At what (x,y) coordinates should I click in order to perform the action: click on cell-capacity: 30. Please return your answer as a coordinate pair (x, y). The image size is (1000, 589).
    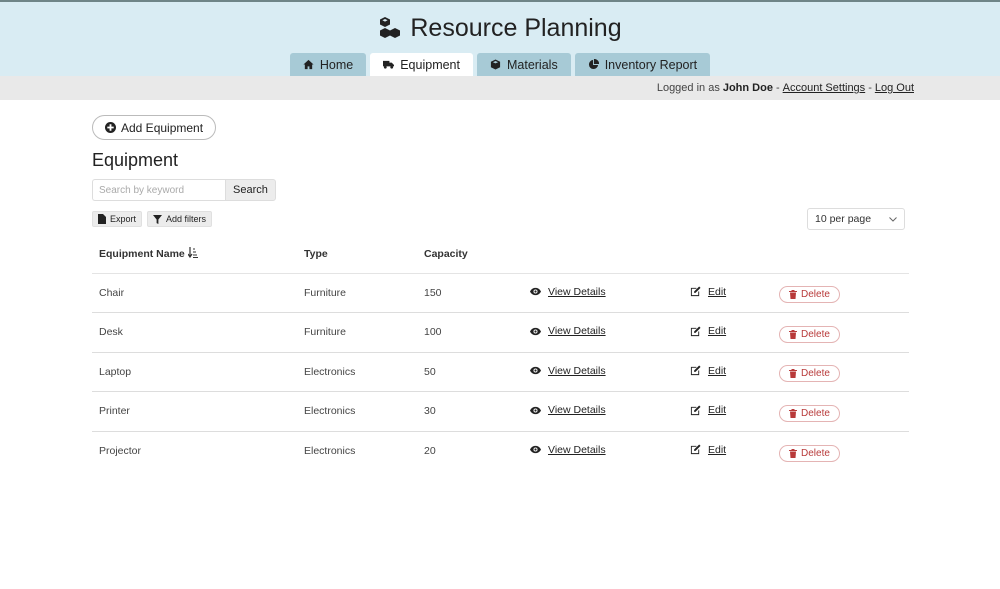
    Looking at the image, I should click on (470, 411).